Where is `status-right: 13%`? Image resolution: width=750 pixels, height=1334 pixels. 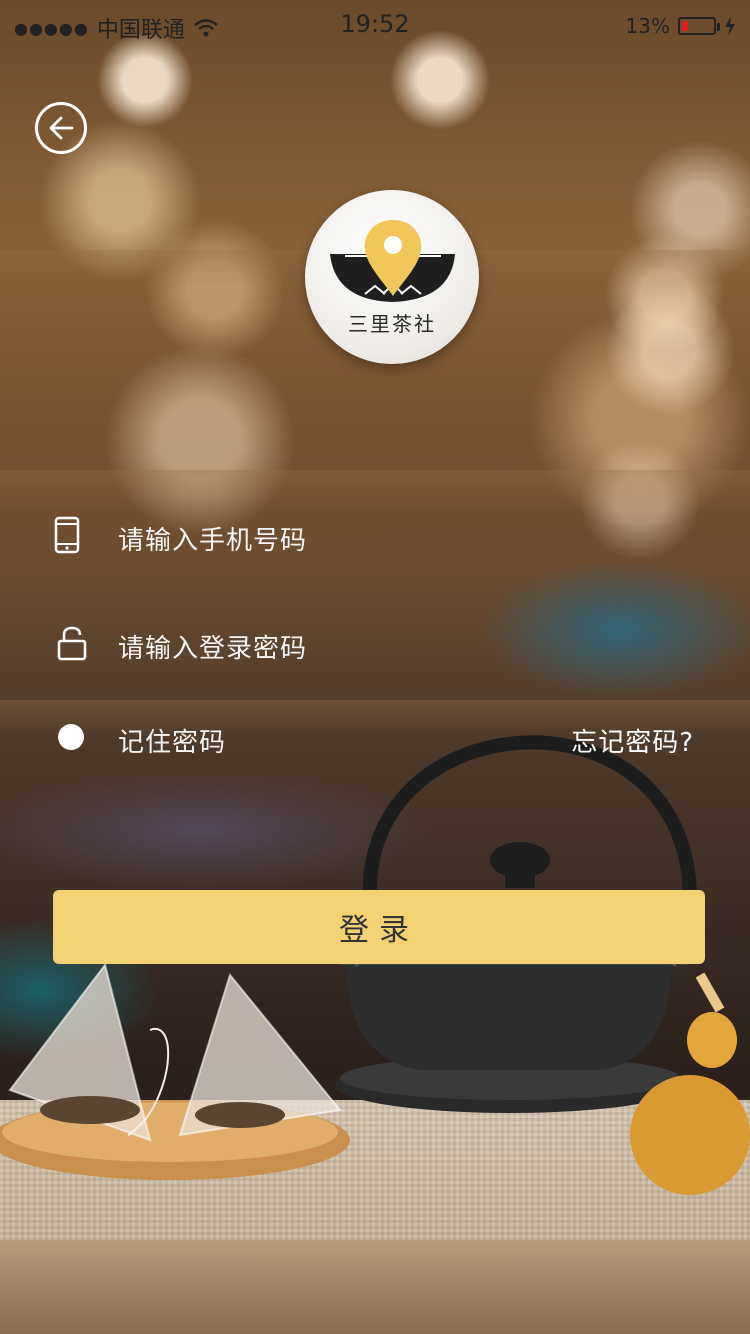 status-right: 13% is located at coordinates (681, 26).